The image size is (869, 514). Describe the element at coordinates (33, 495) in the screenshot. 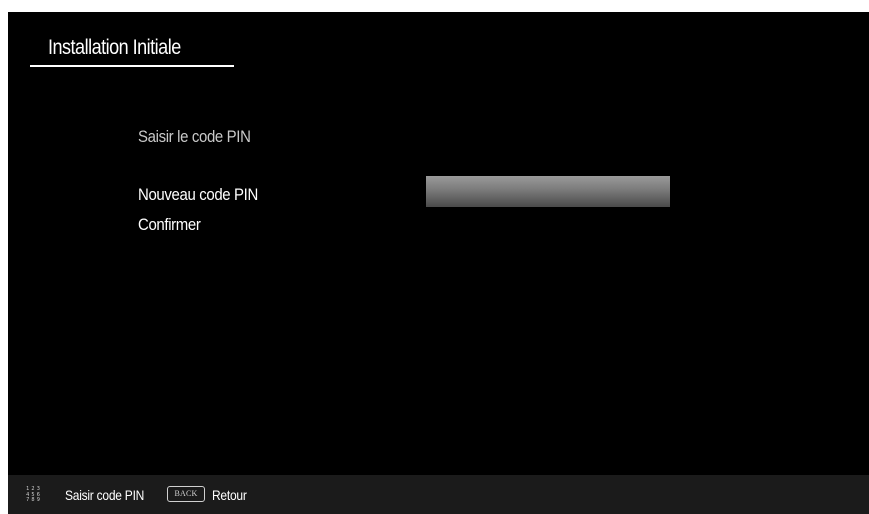

I see `numpad-icon: 1 2 3 4 5 6 7 8 9` at that location.